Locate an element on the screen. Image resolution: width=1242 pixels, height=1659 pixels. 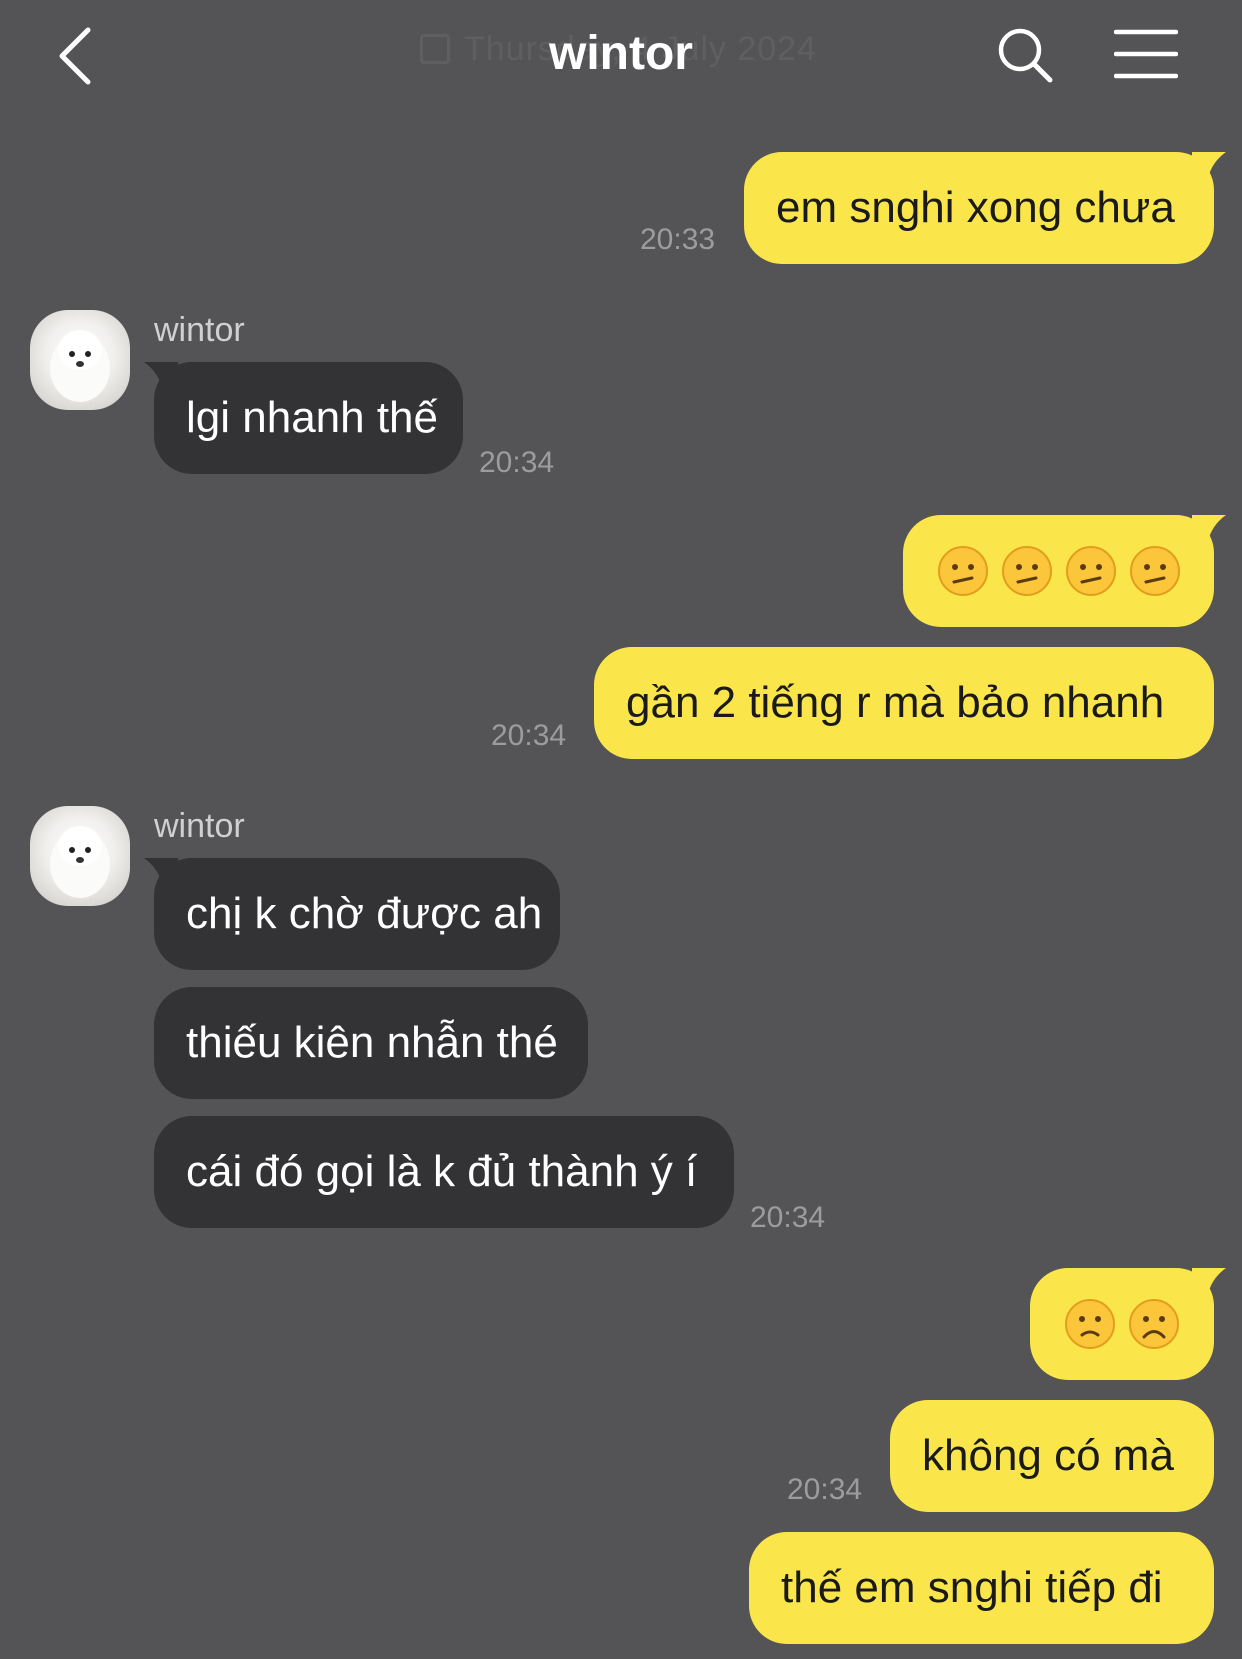
message-text: em snghi xong chưa is located at coordinates (975, 207).